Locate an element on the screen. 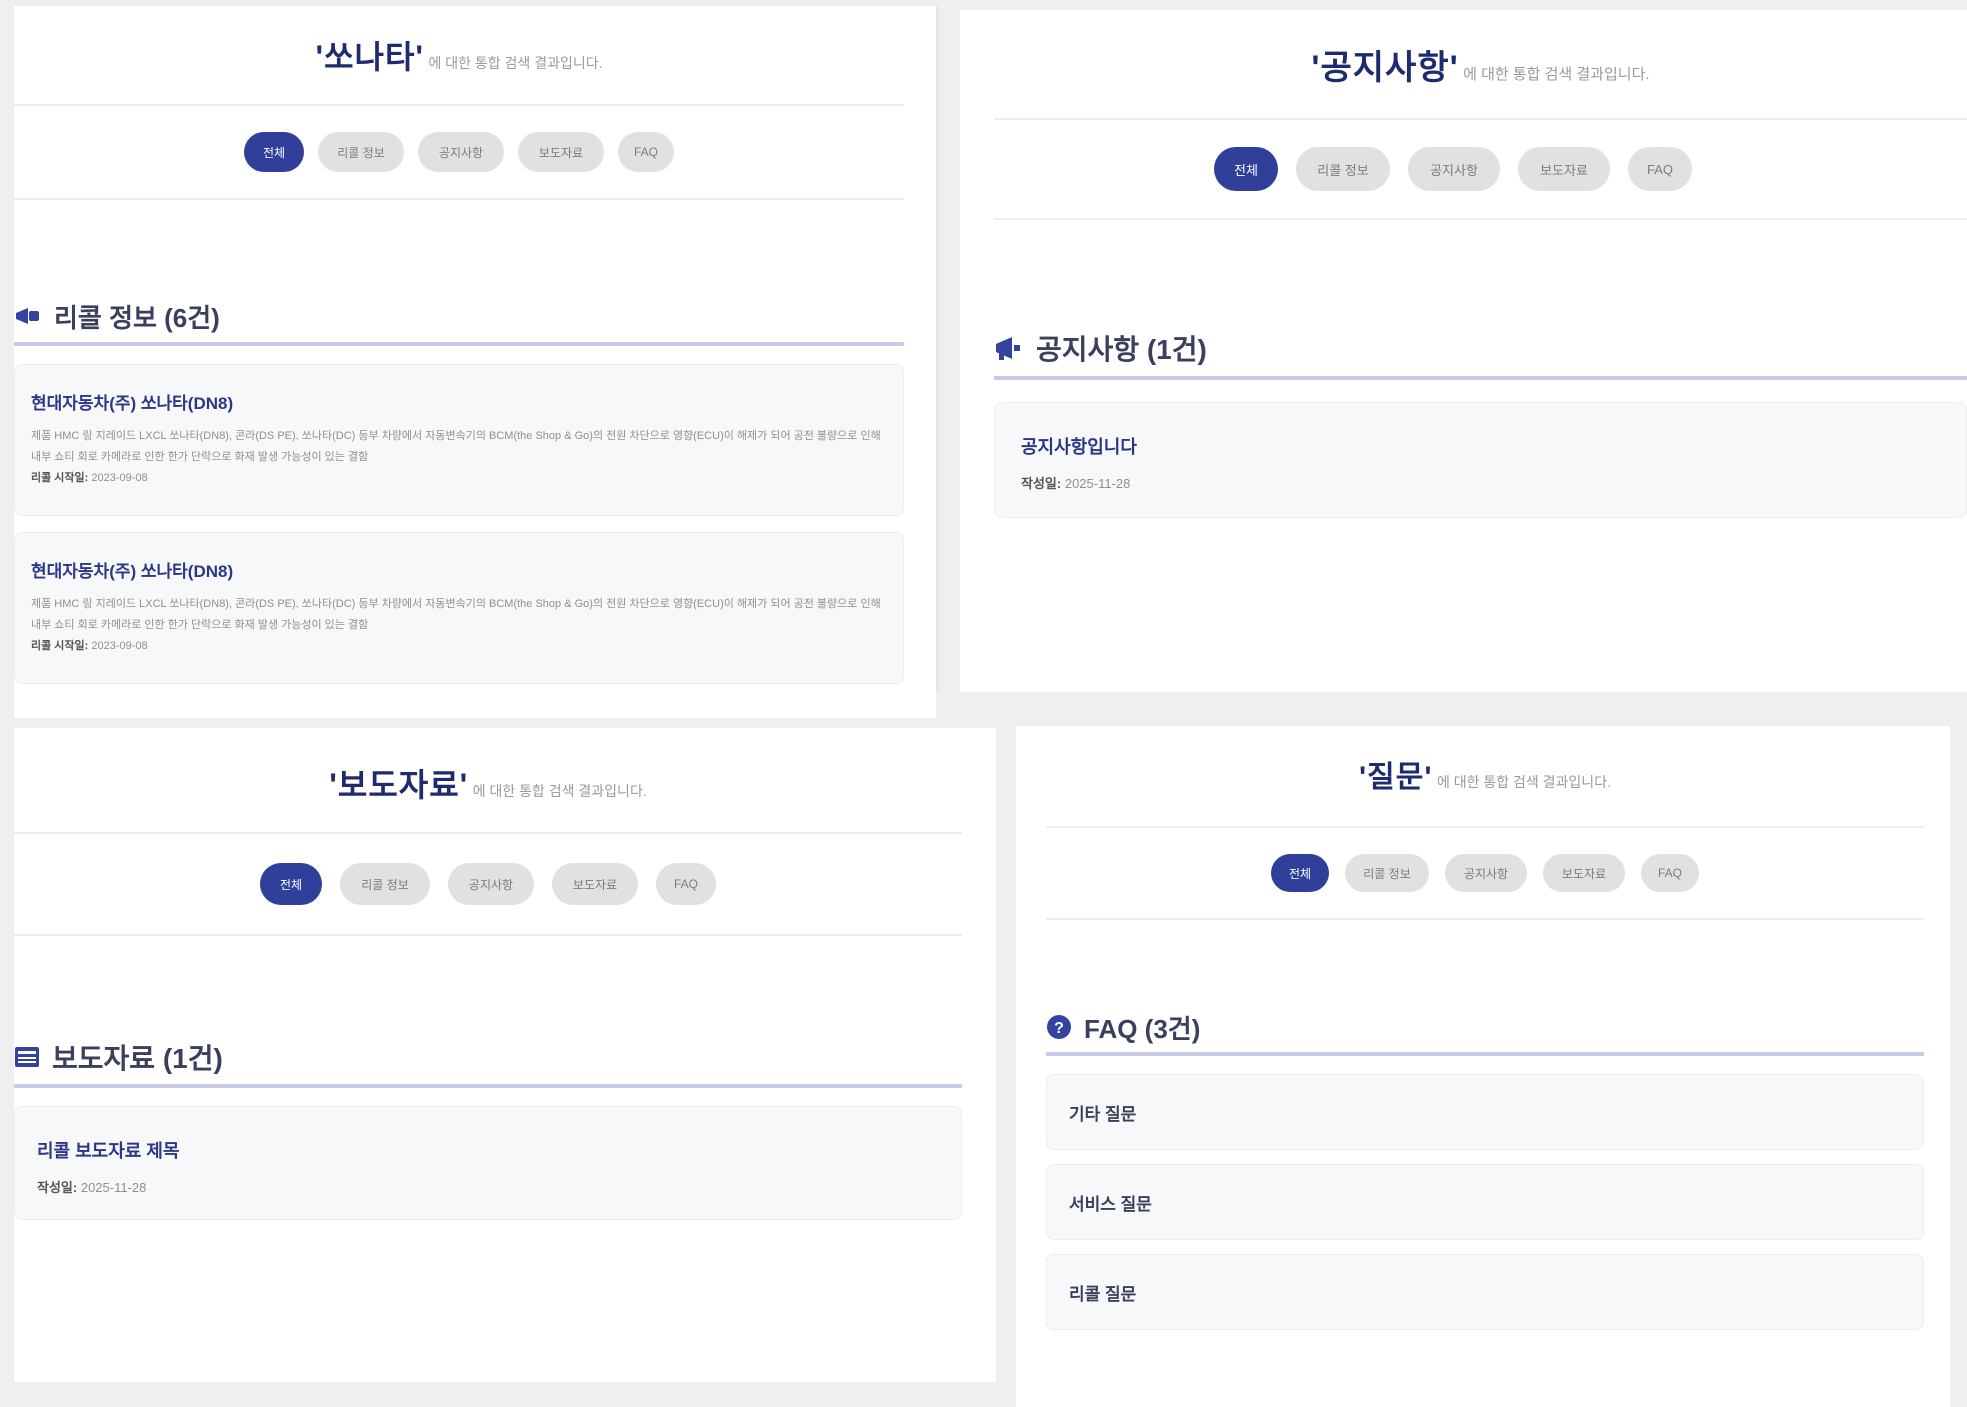 This screenshot has width=1967, height=1407. search-result-header: '공지사항' 에 대한 통합 검색 결과입니다. is located at coordinates (1480, 80).